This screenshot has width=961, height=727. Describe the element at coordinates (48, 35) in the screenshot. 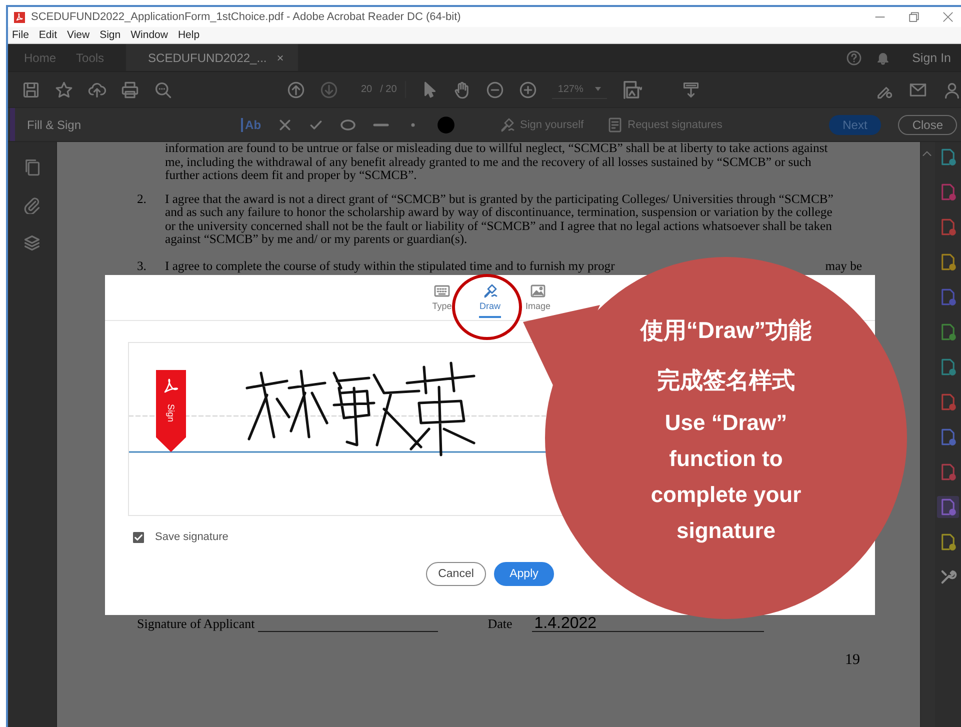

I see `menu-item: Edit` at that location.